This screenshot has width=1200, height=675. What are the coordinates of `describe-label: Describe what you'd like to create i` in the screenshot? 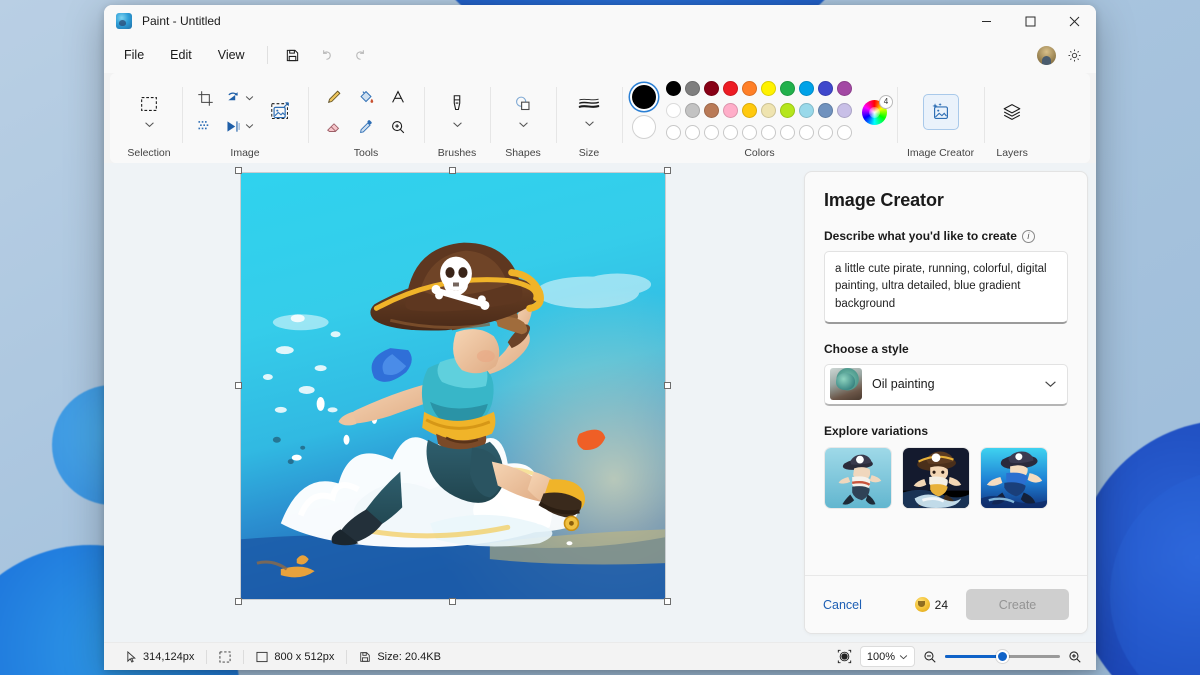 It's located at (946, 236).